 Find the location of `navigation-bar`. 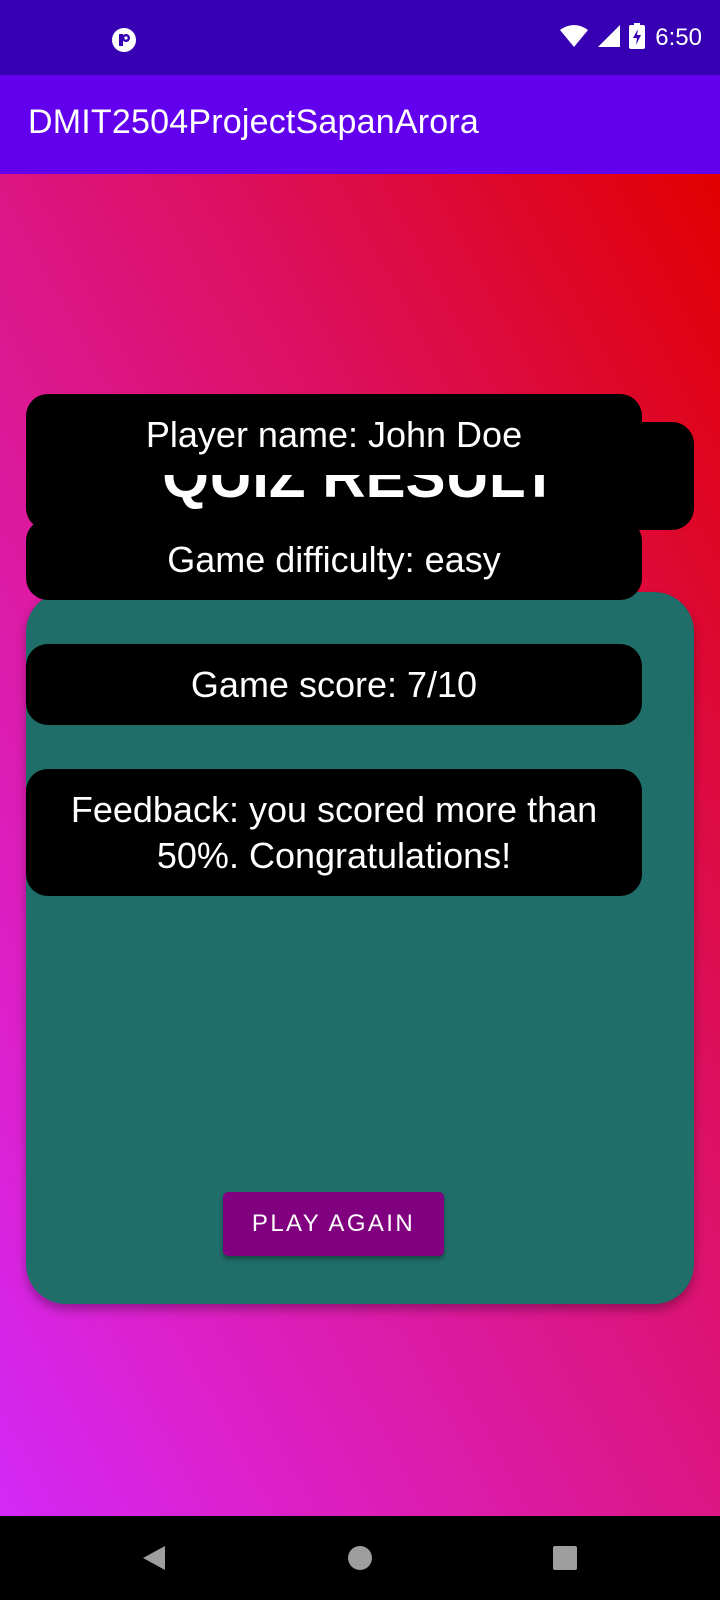

navigation-bar is located at coordinates (360, 1558).